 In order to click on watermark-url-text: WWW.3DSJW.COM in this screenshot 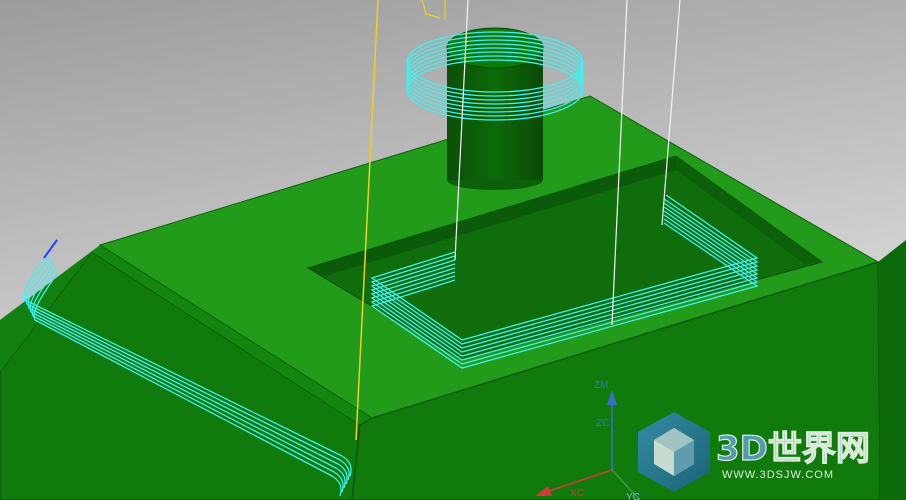, I will do `click(778, 475)`.